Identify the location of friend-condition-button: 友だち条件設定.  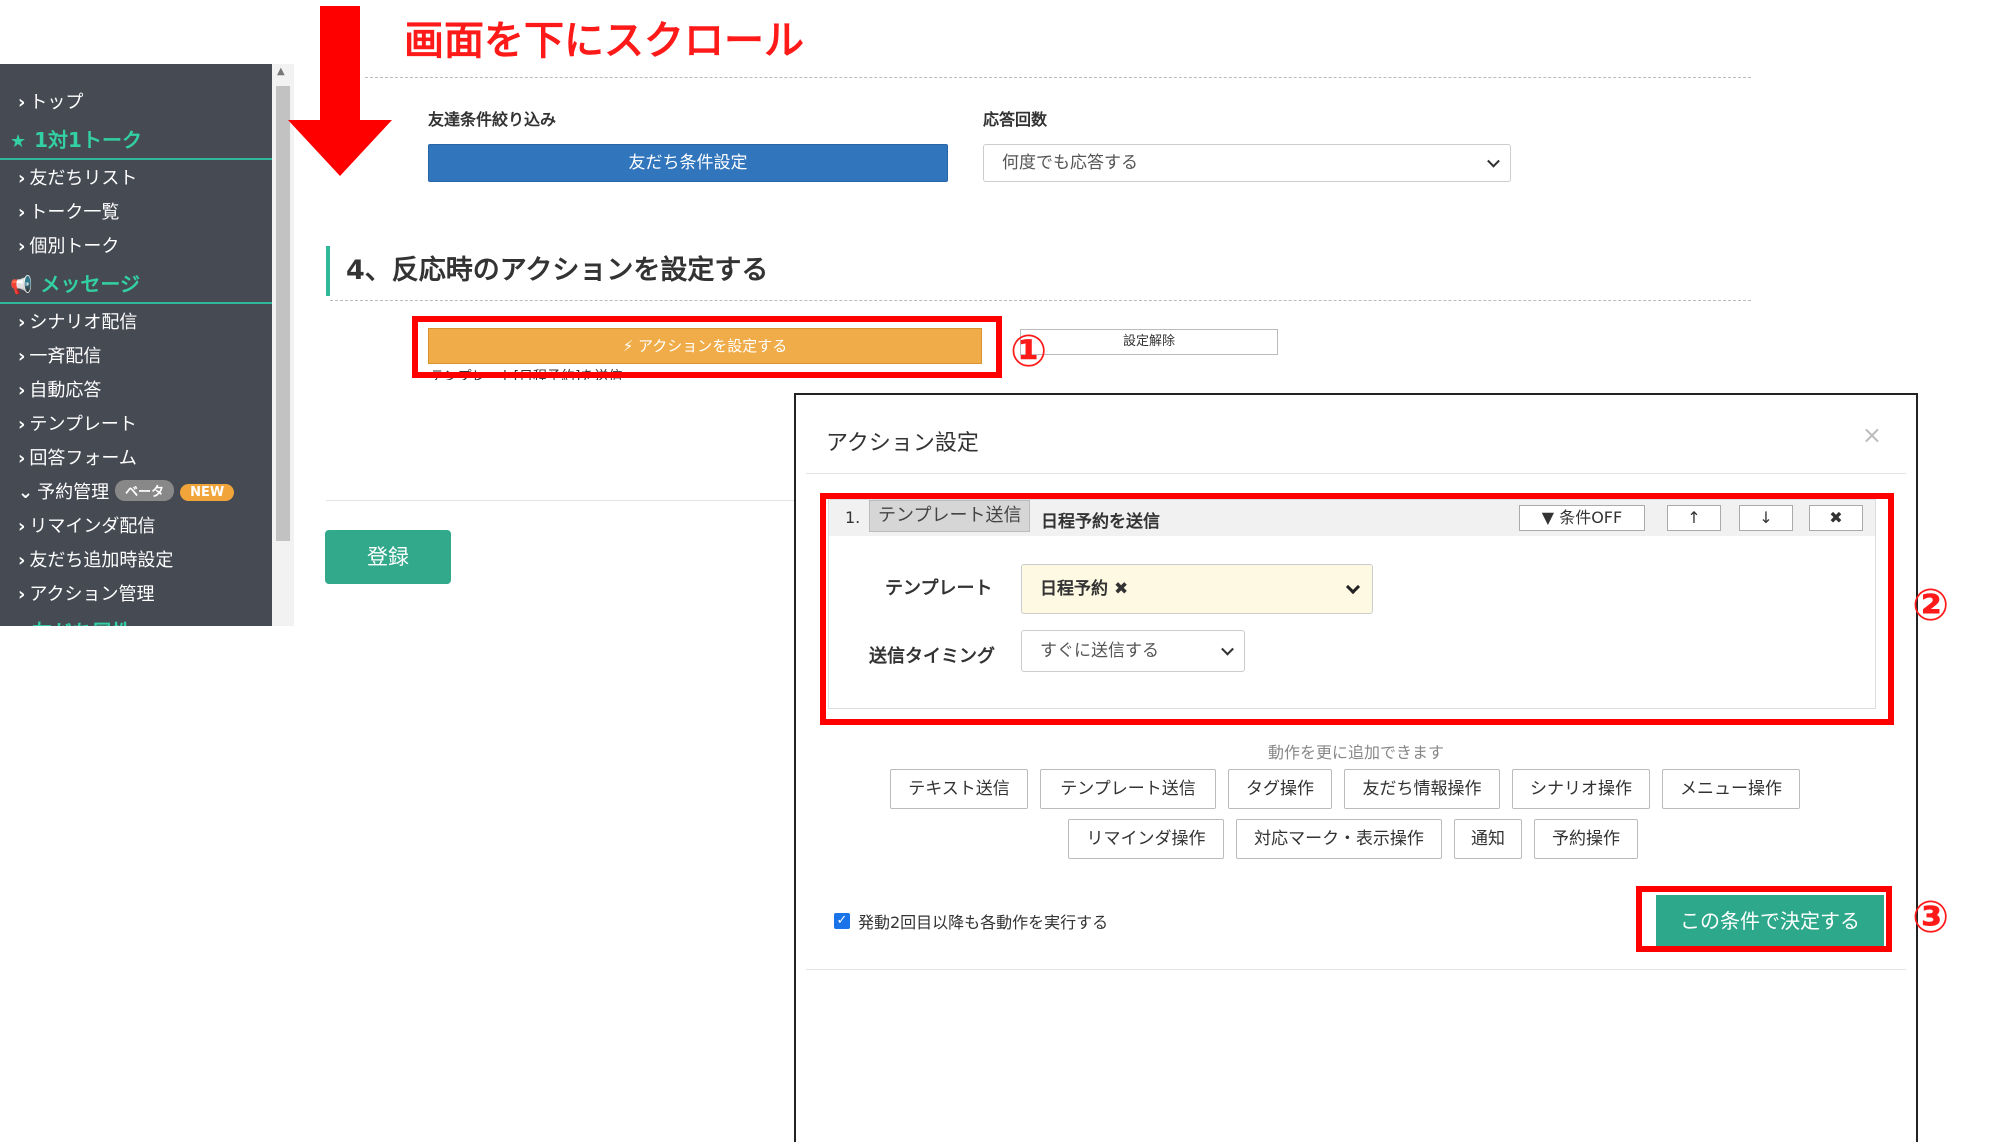
(688, 163).